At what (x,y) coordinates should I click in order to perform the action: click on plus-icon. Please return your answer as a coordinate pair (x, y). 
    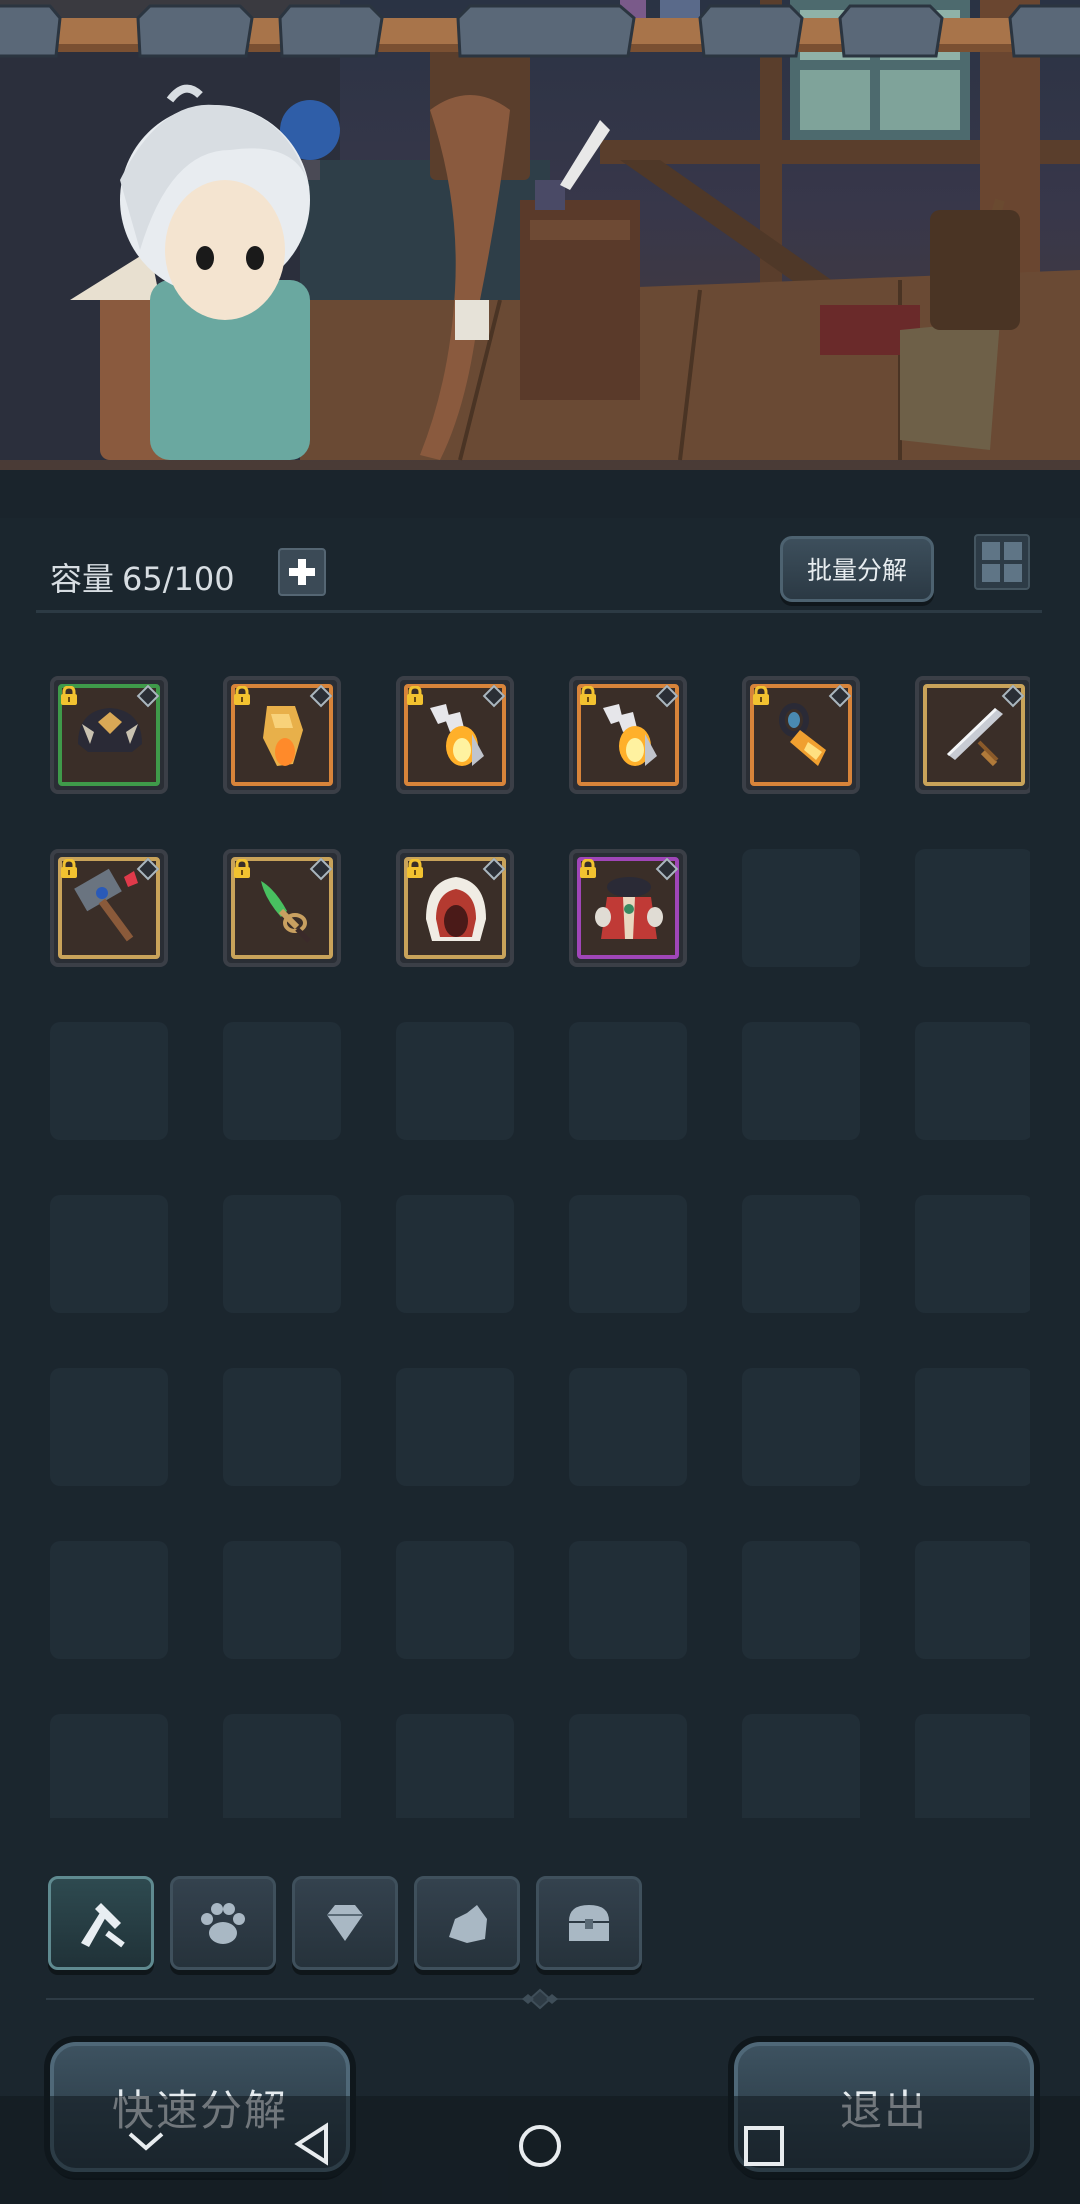
    Looking at the image, I should click on (302, 572).